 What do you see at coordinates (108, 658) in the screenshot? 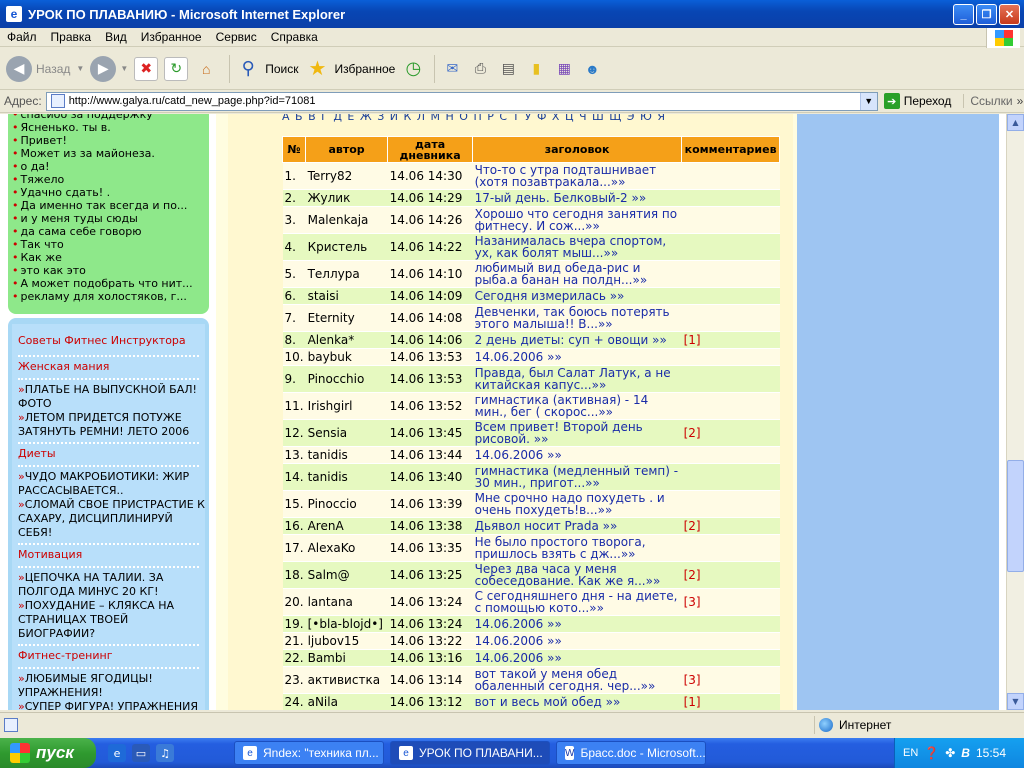
I see `advice-section-title: Фитнес-тренинг` at bounding box center [108, 658].